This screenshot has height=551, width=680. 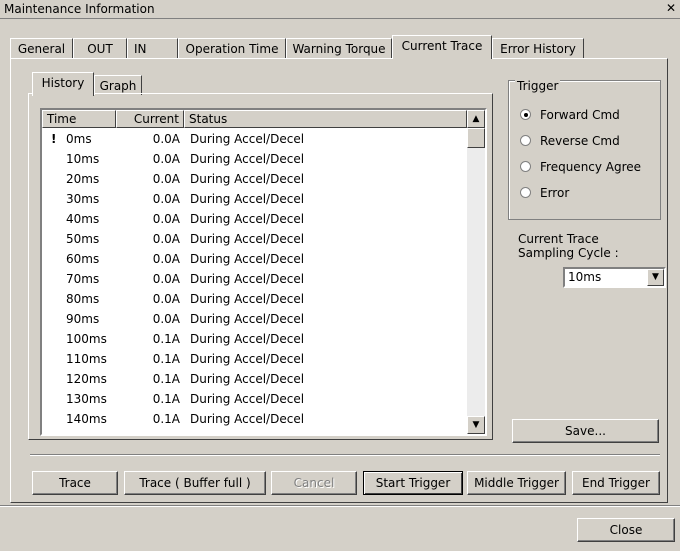 What do you see at coordinates (525, 114) in the screenshot?
I see `radio-selected-icon` at bounding box center [525, 114].